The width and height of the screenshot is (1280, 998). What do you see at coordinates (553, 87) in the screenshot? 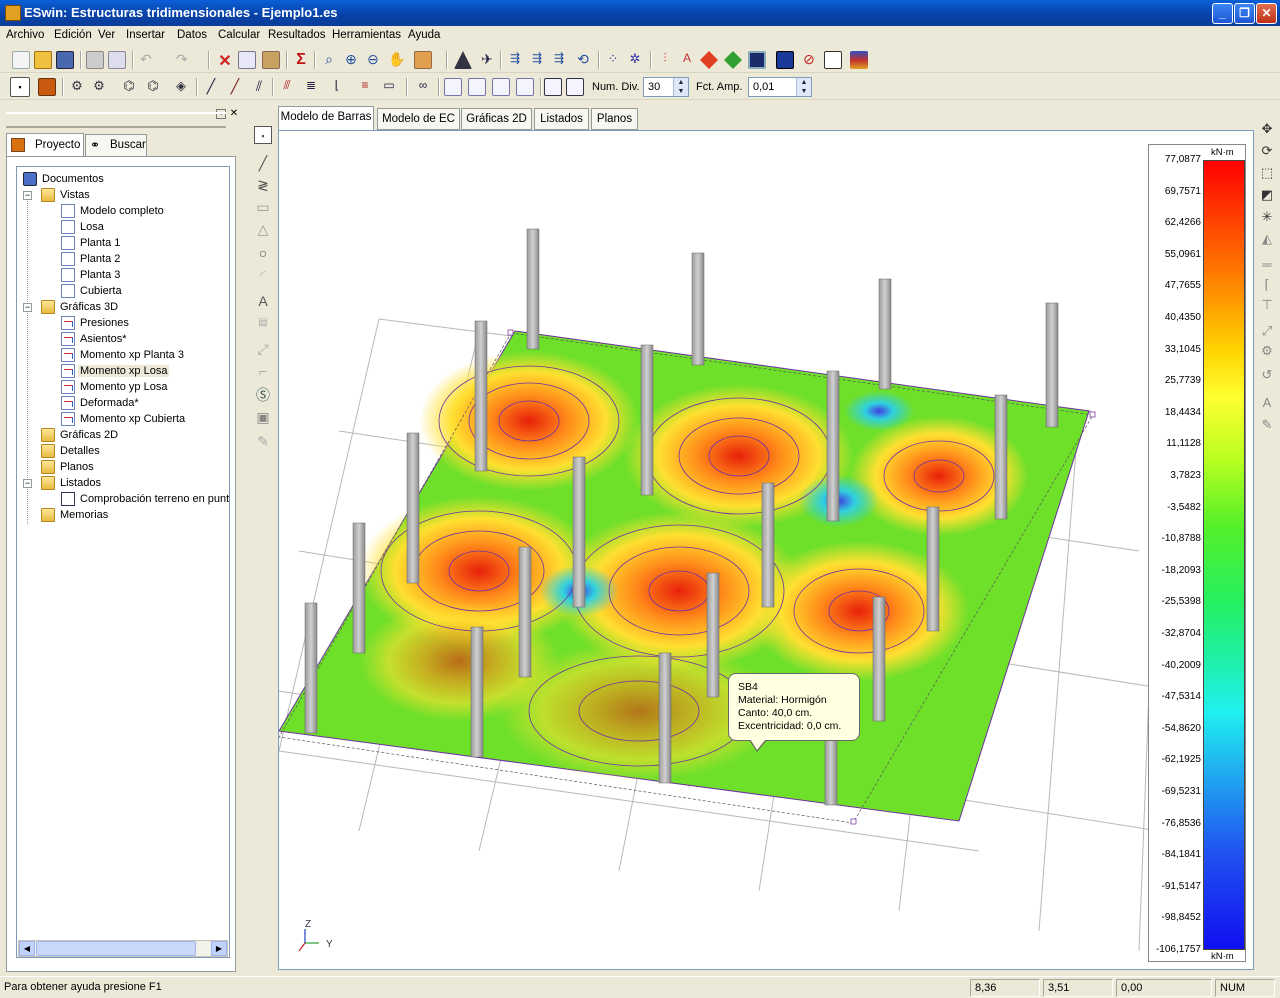
I see `report-icon` at bounding box center [553, 87].